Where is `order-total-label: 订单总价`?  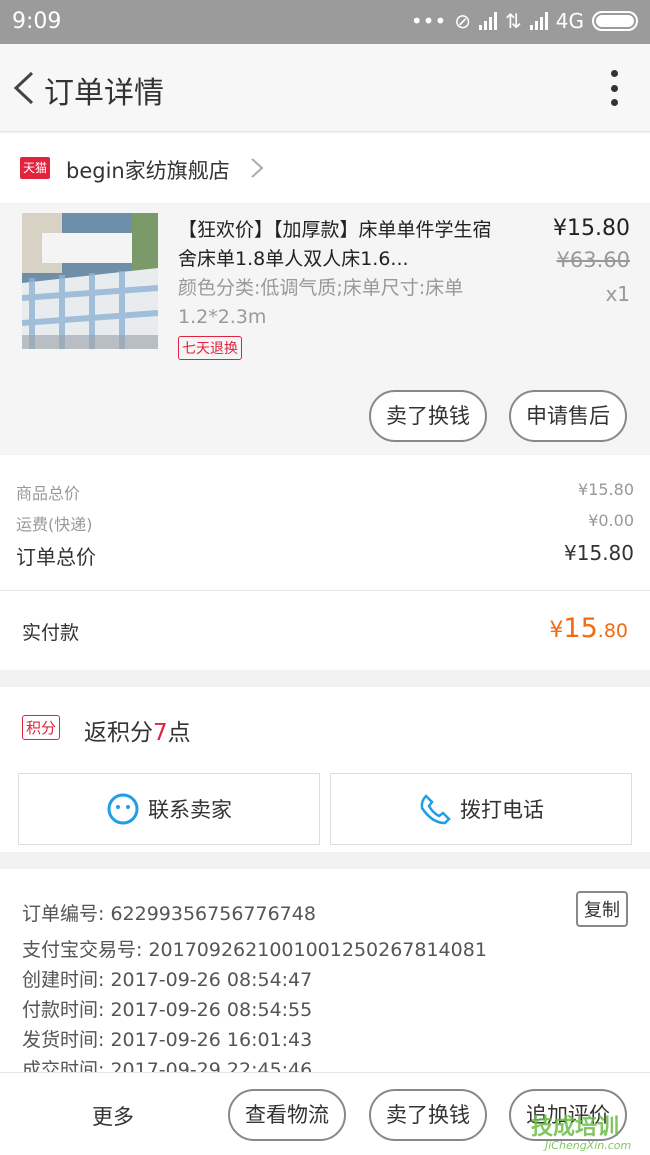 order-total-label: 订单总价 is located at coordinates (56, 557).